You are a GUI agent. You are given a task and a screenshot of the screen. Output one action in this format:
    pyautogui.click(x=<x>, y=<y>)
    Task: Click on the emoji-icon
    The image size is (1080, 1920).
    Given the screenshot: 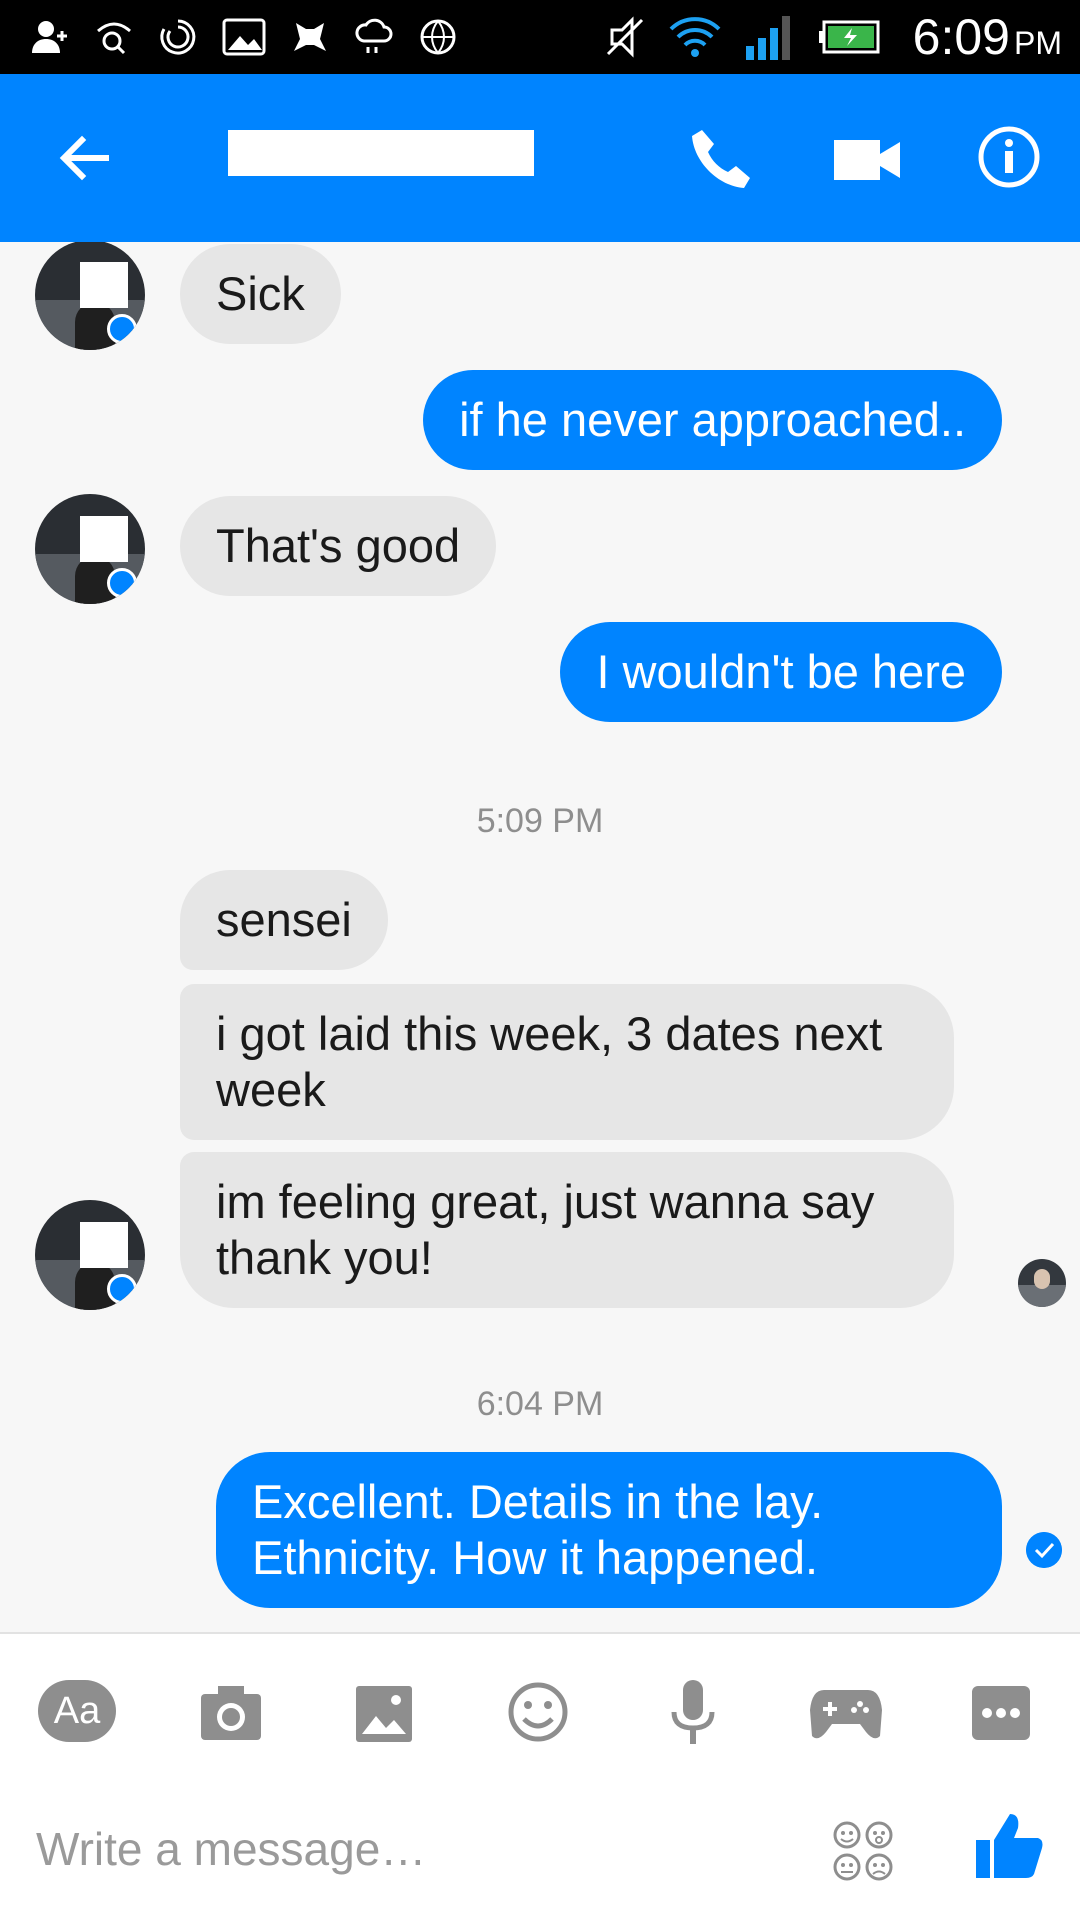 What is the action you would take?
    pyautogui.click(x=538, y=1712)
    